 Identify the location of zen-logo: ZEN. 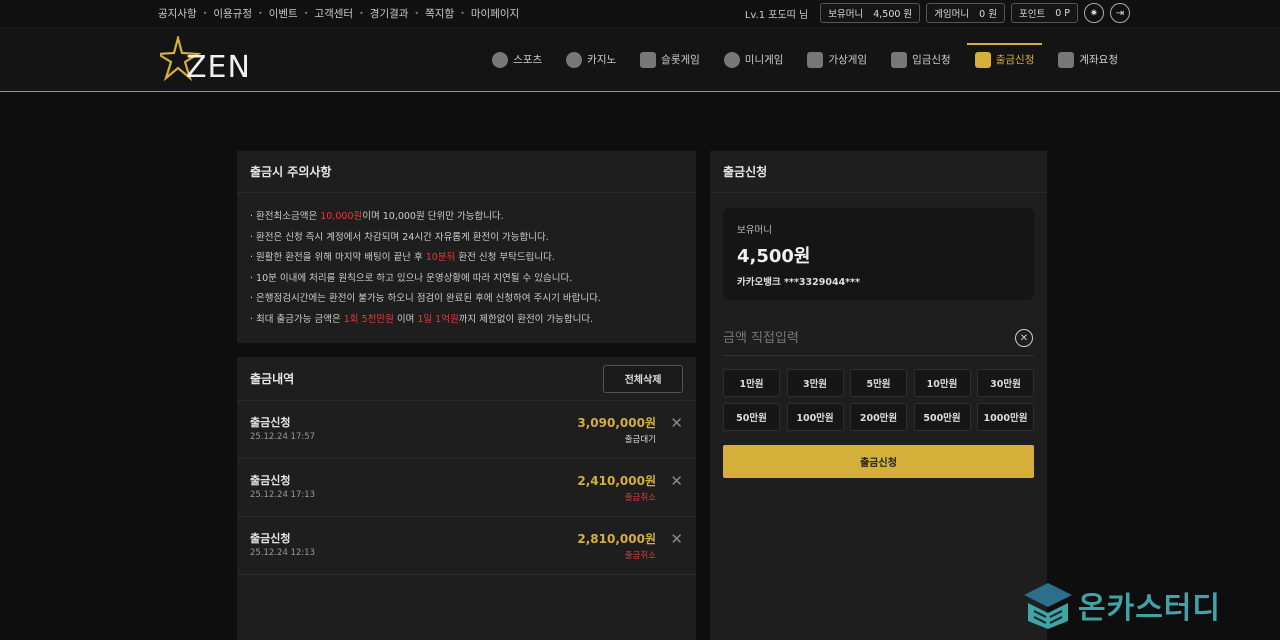
(216, 60).